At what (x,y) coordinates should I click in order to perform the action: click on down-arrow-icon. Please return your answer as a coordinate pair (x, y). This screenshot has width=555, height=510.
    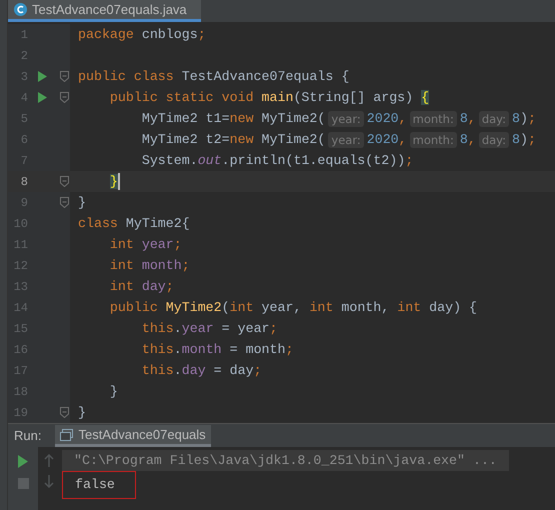
    Looking at the image, I should click on (49, 481).